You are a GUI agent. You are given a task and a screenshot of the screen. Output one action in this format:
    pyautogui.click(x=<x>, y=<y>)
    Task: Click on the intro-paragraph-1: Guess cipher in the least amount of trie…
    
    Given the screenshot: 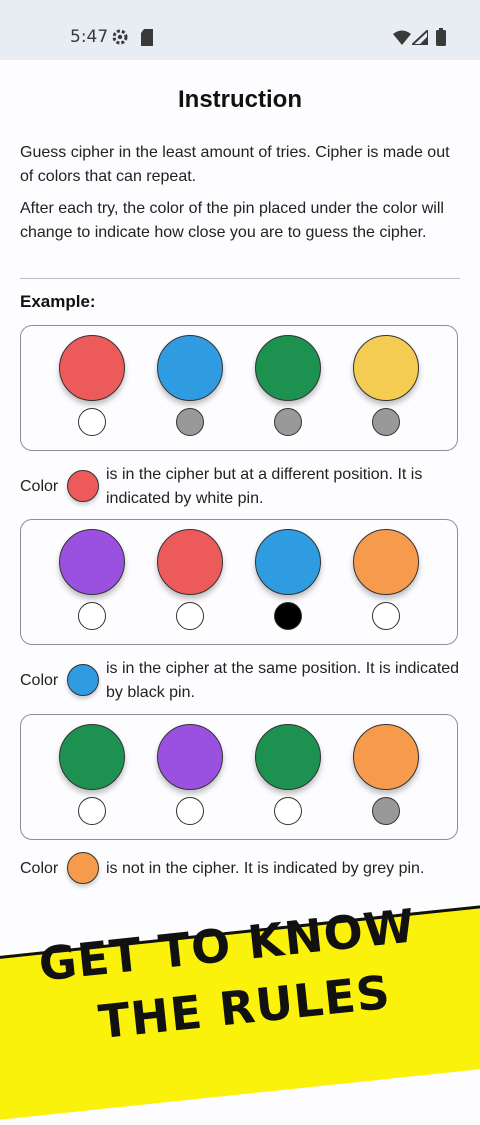 What is the action you would take?
    pyautogui.click(x=235, y=164)
    